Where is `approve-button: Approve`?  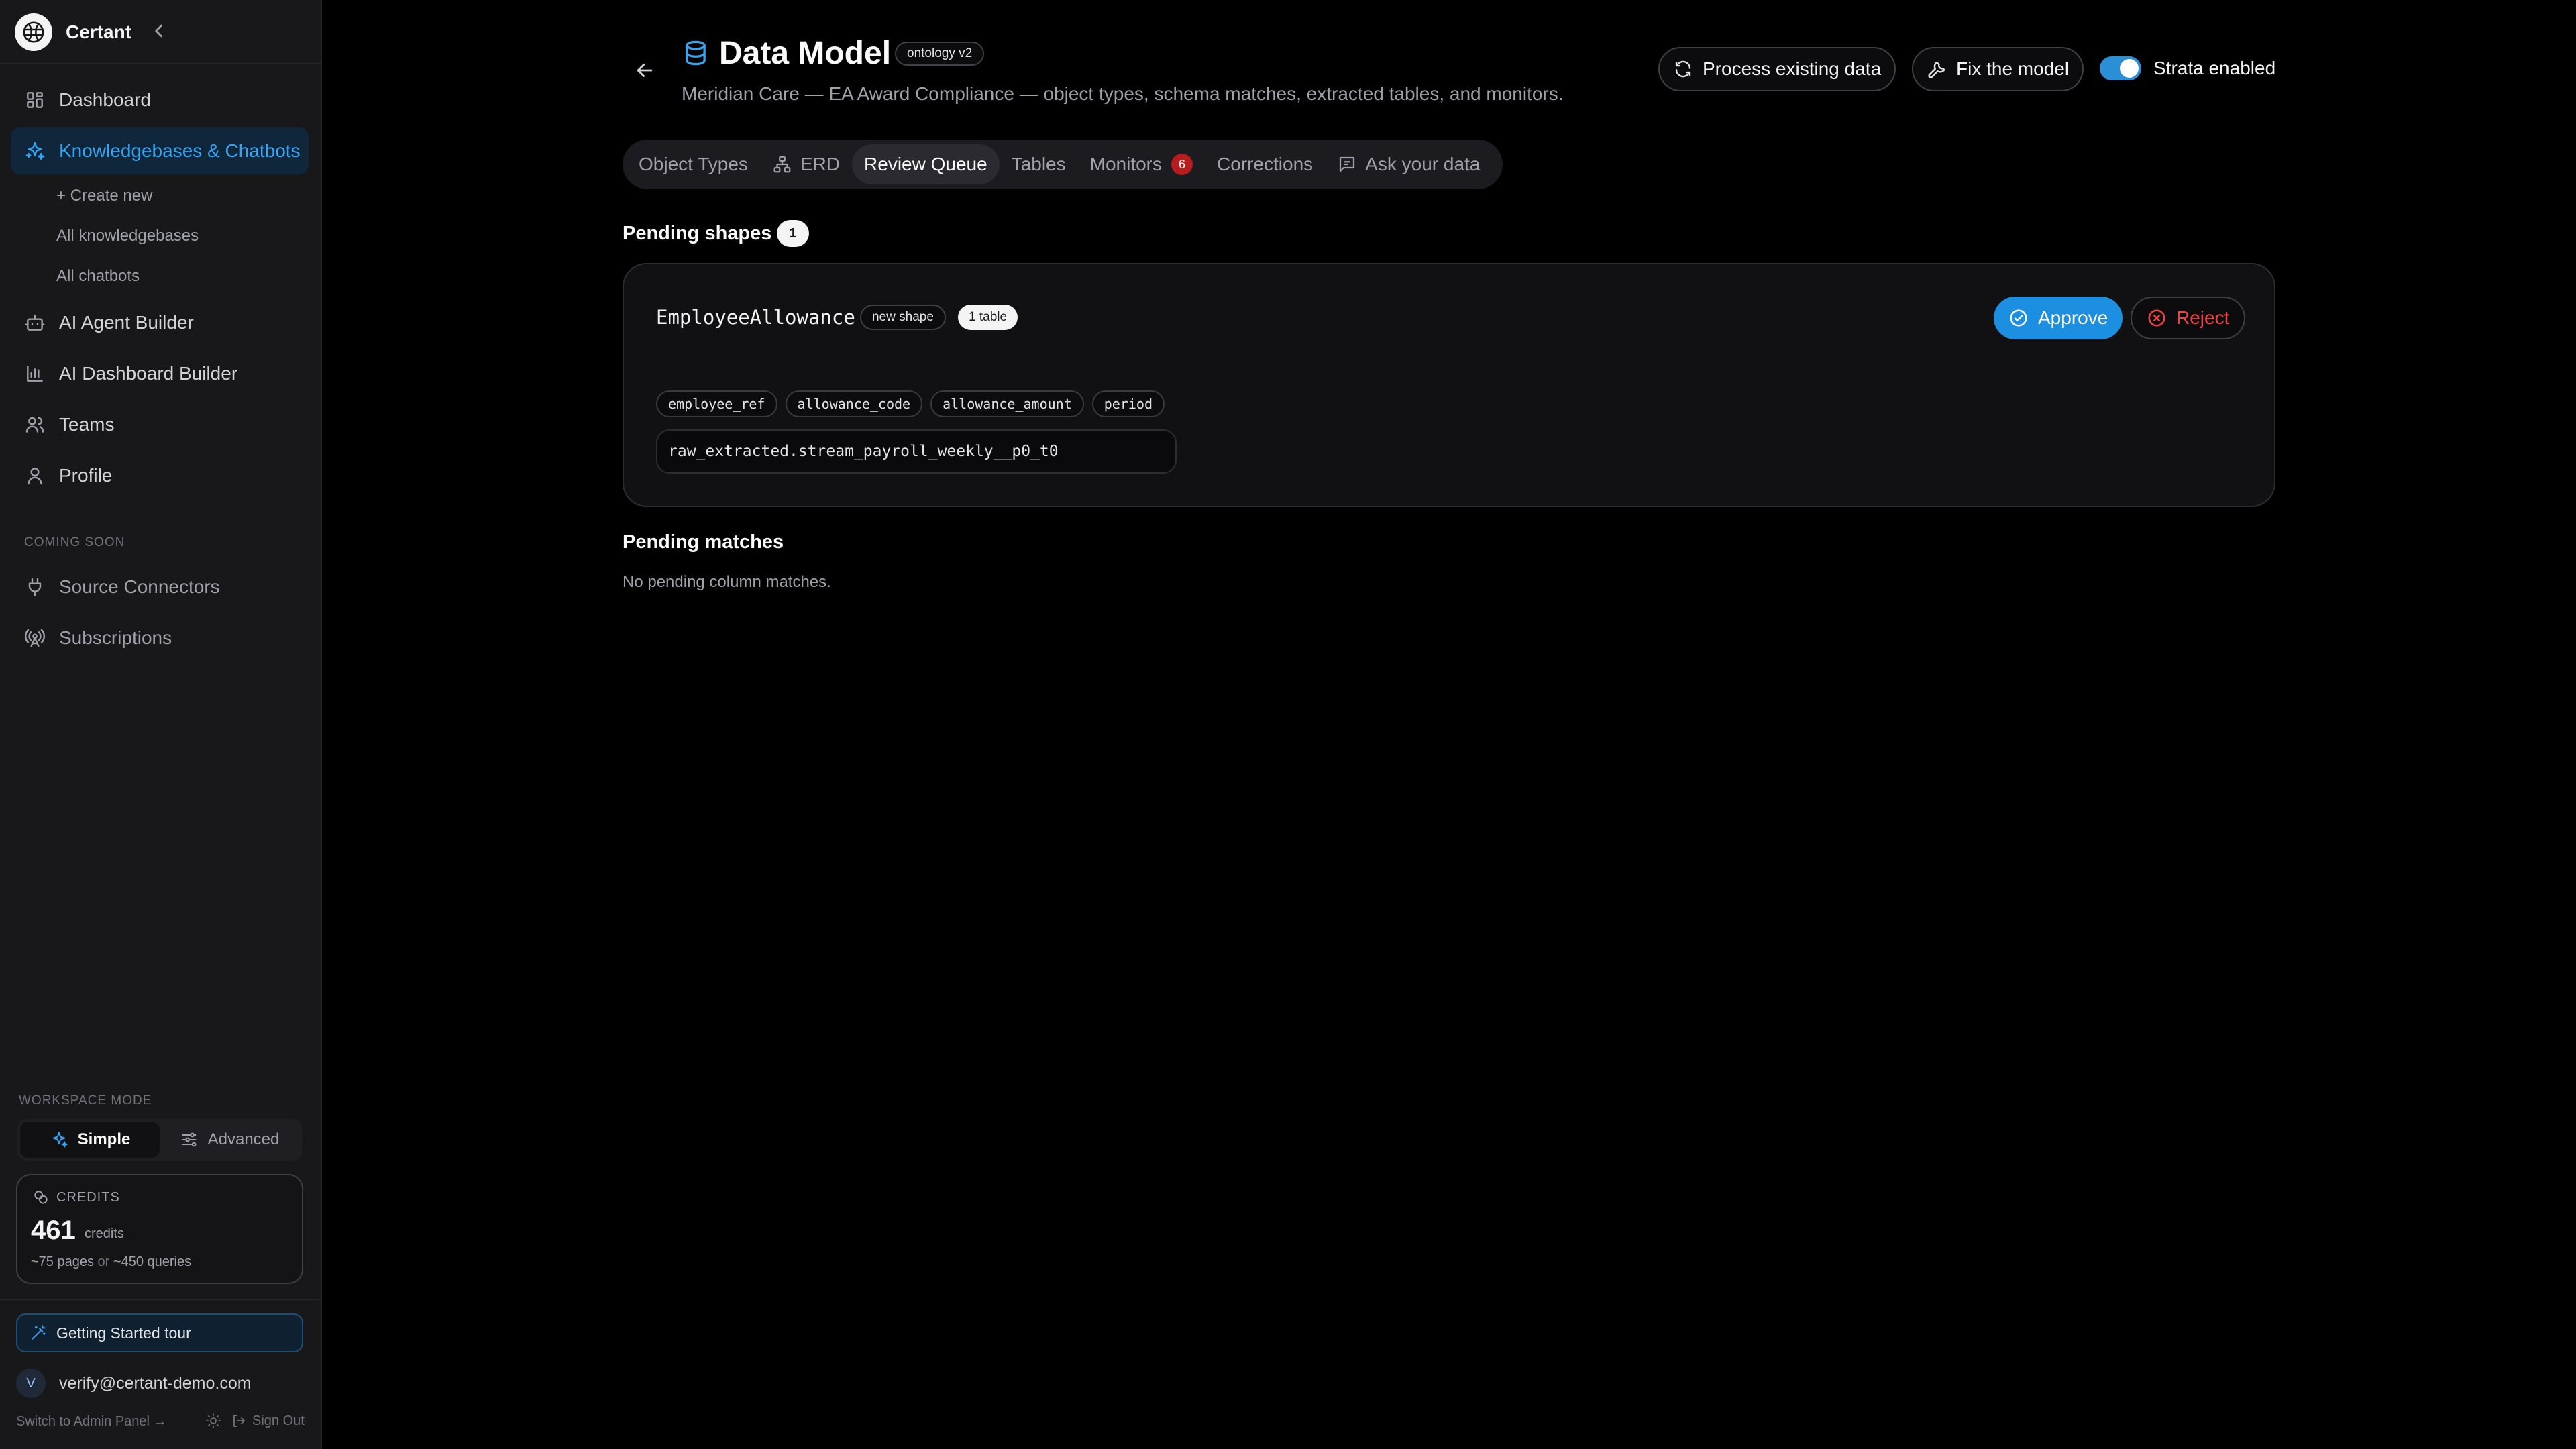
approve-button: Approve is located at coordinates (2058, 318).